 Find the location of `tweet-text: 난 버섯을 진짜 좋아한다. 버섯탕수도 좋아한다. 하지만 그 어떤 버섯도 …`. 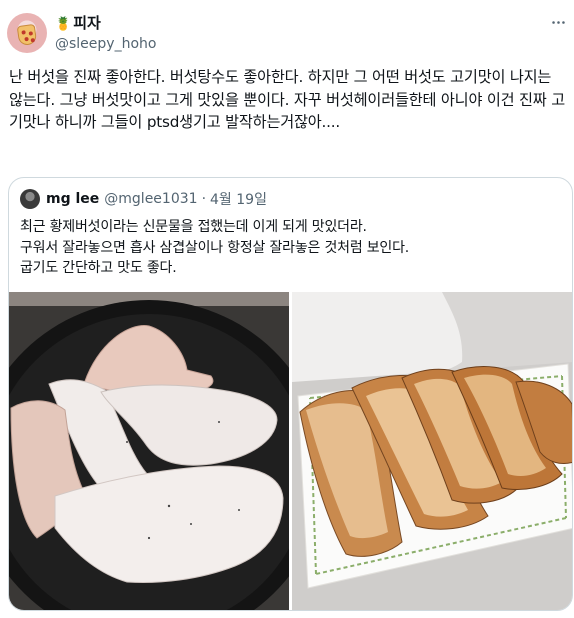

tweet-text: 난 버섯을 진짜 좋아한다. 버섯탕수도 좋아한다. 하지만 그 어떤 버섯도 … is located at coordinates (287, 99).